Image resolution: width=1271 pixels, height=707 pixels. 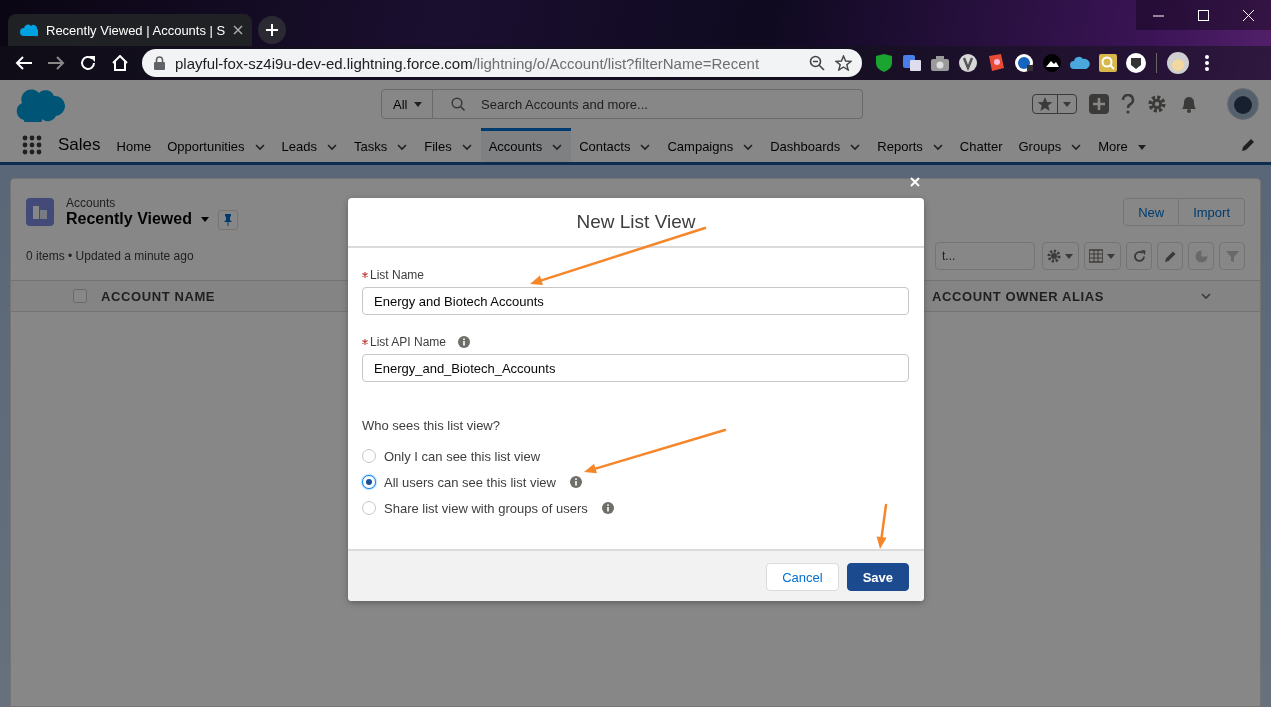 What do you see at coordinates (915, 182) in the screenshot?
I see `close-button` at bounding box center [915, 182].